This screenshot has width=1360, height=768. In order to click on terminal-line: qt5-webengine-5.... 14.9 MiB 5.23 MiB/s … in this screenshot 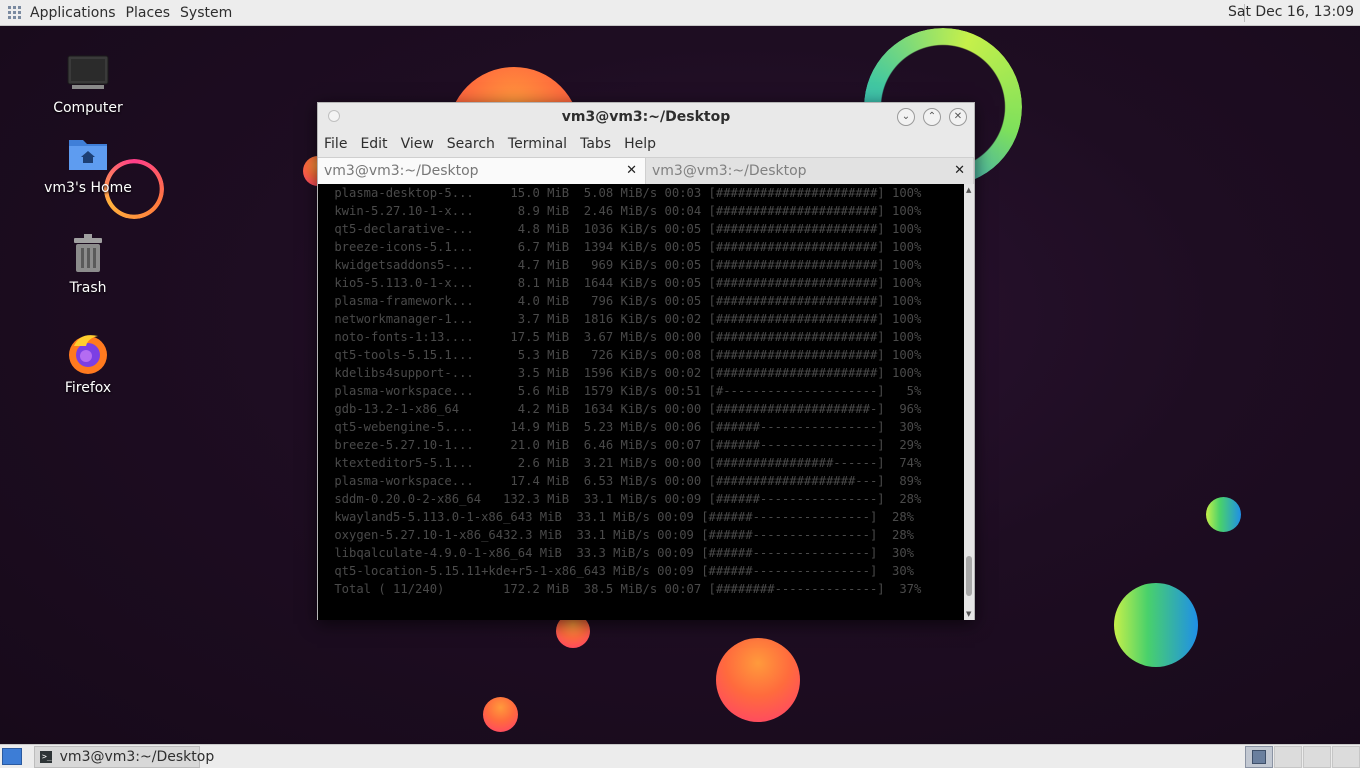, I will do `click(624, 427)`.